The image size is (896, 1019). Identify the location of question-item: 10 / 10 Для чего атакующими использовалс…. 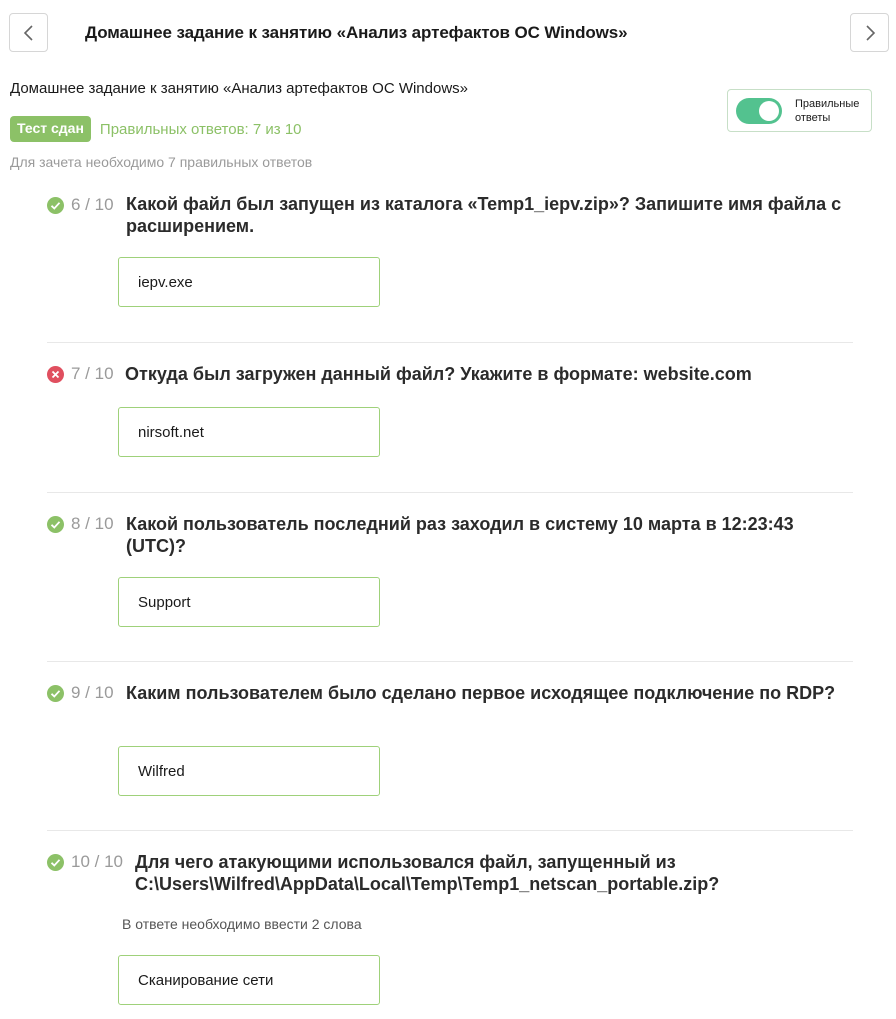
(450, 928).